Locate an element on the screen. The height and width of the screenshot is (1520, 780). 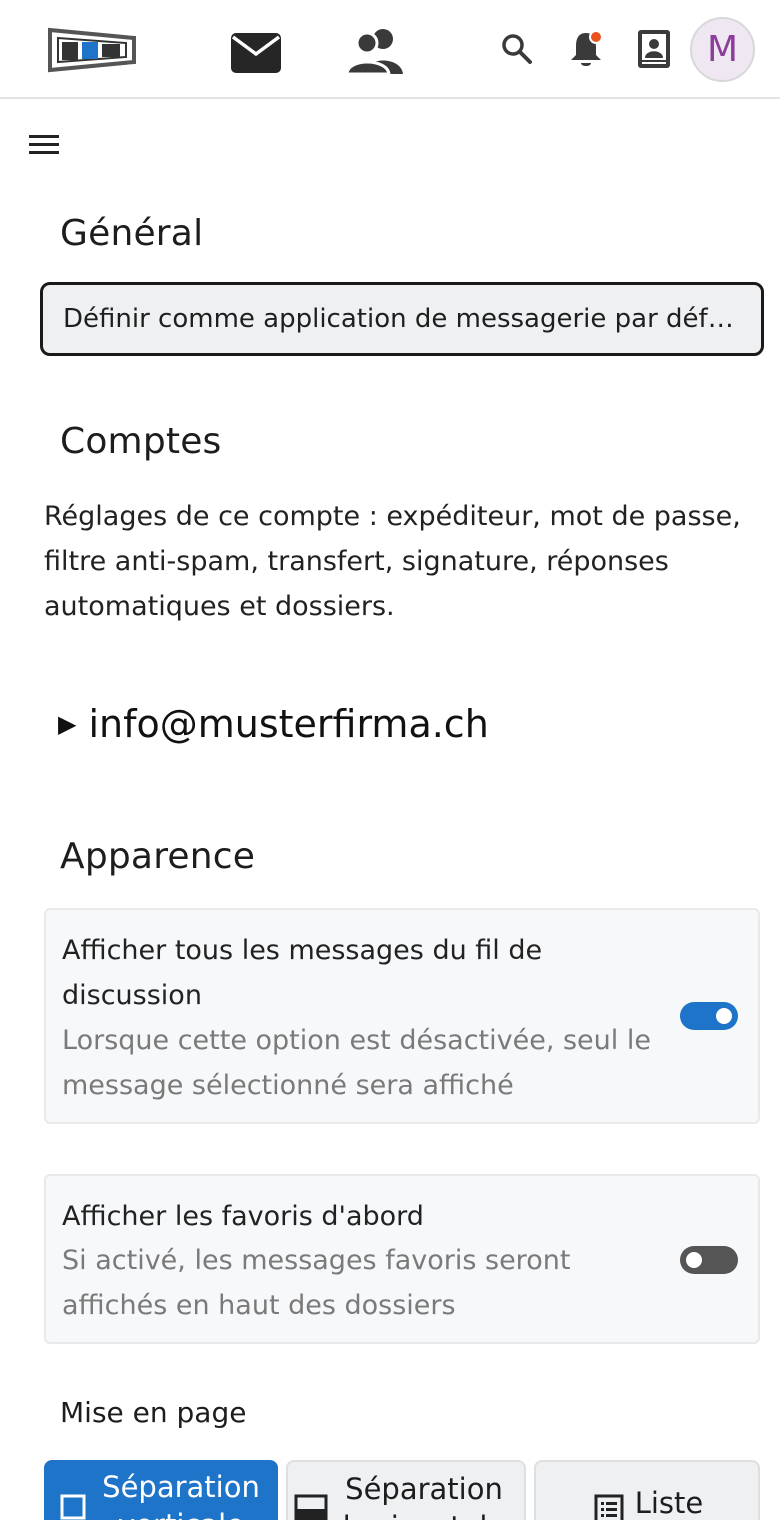
list-icon is located at coordinates (609, 1507).